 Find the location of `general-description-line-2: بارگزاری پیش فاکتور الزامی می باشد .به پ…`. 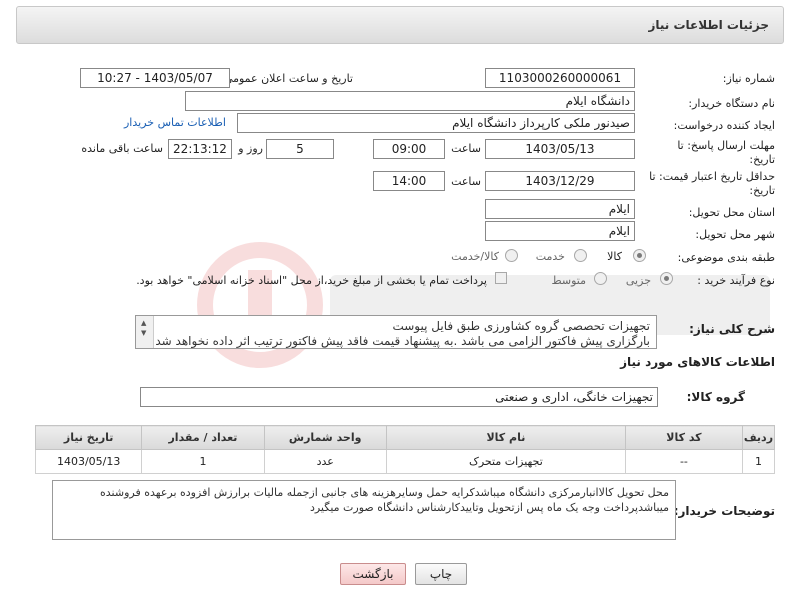

general-description-line-2: بارگزاری پیش فاکتور الزامی می باشد .به پ… is located at coordinates (402, 341).